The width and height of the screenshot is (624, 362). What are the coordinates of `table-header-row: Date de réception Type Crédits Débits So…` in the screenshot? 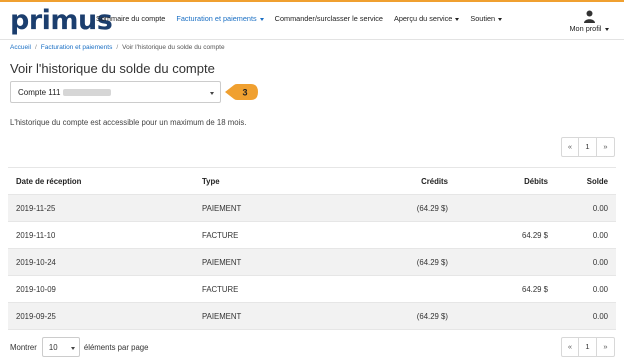 It's located at (312, 181).